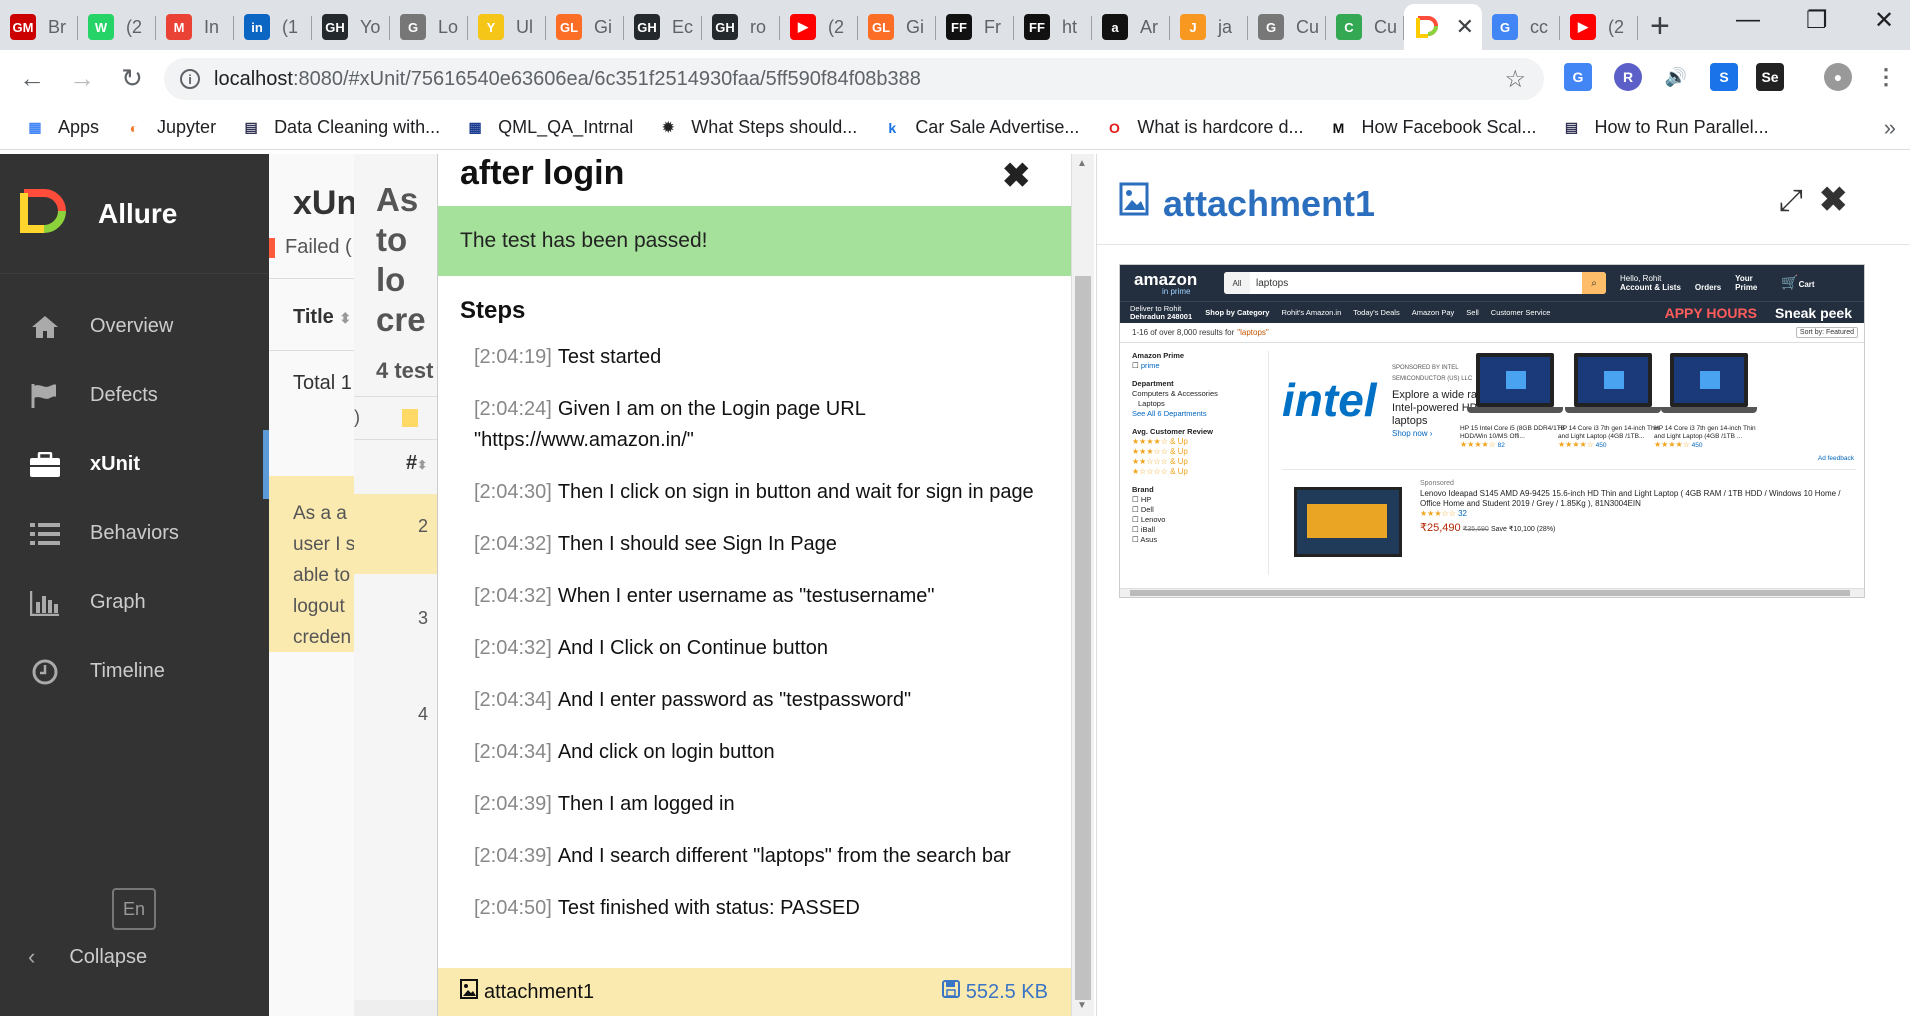 Image resolution: width=1910 pixels, height=1016 pixels. I want to click on tab-title: Br, so click(57, 26).